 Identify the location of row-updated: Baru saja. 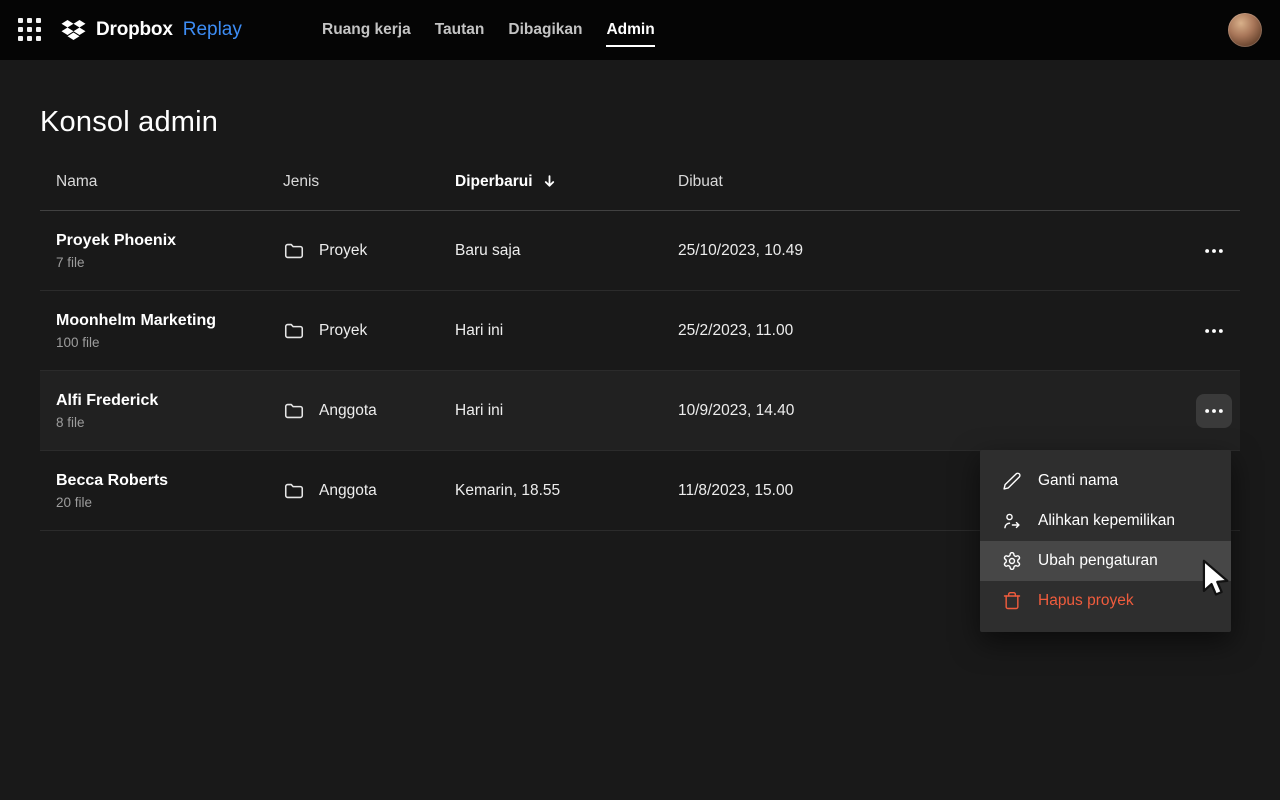
(488, 250).